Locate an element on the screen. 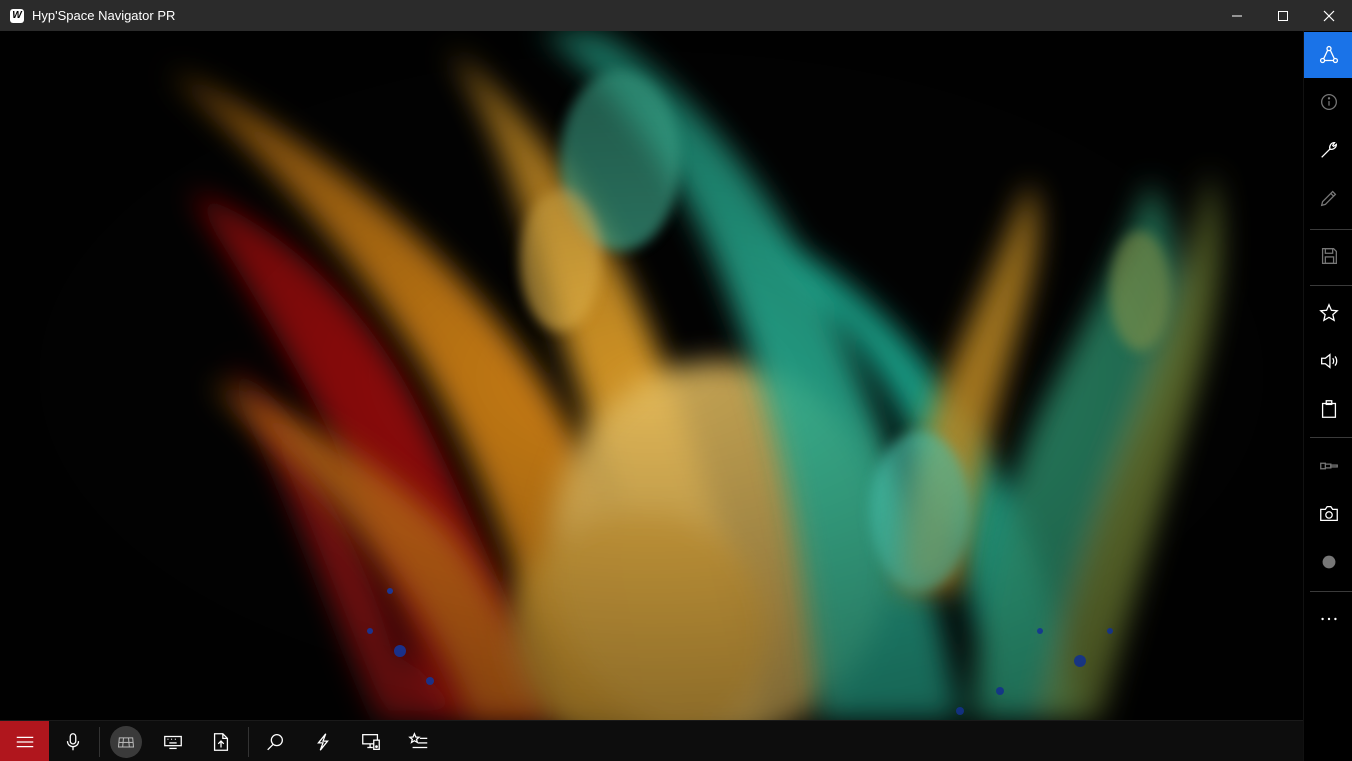  window-title: Hyp'Space Navigator PR is located at coordinates (104, 15).